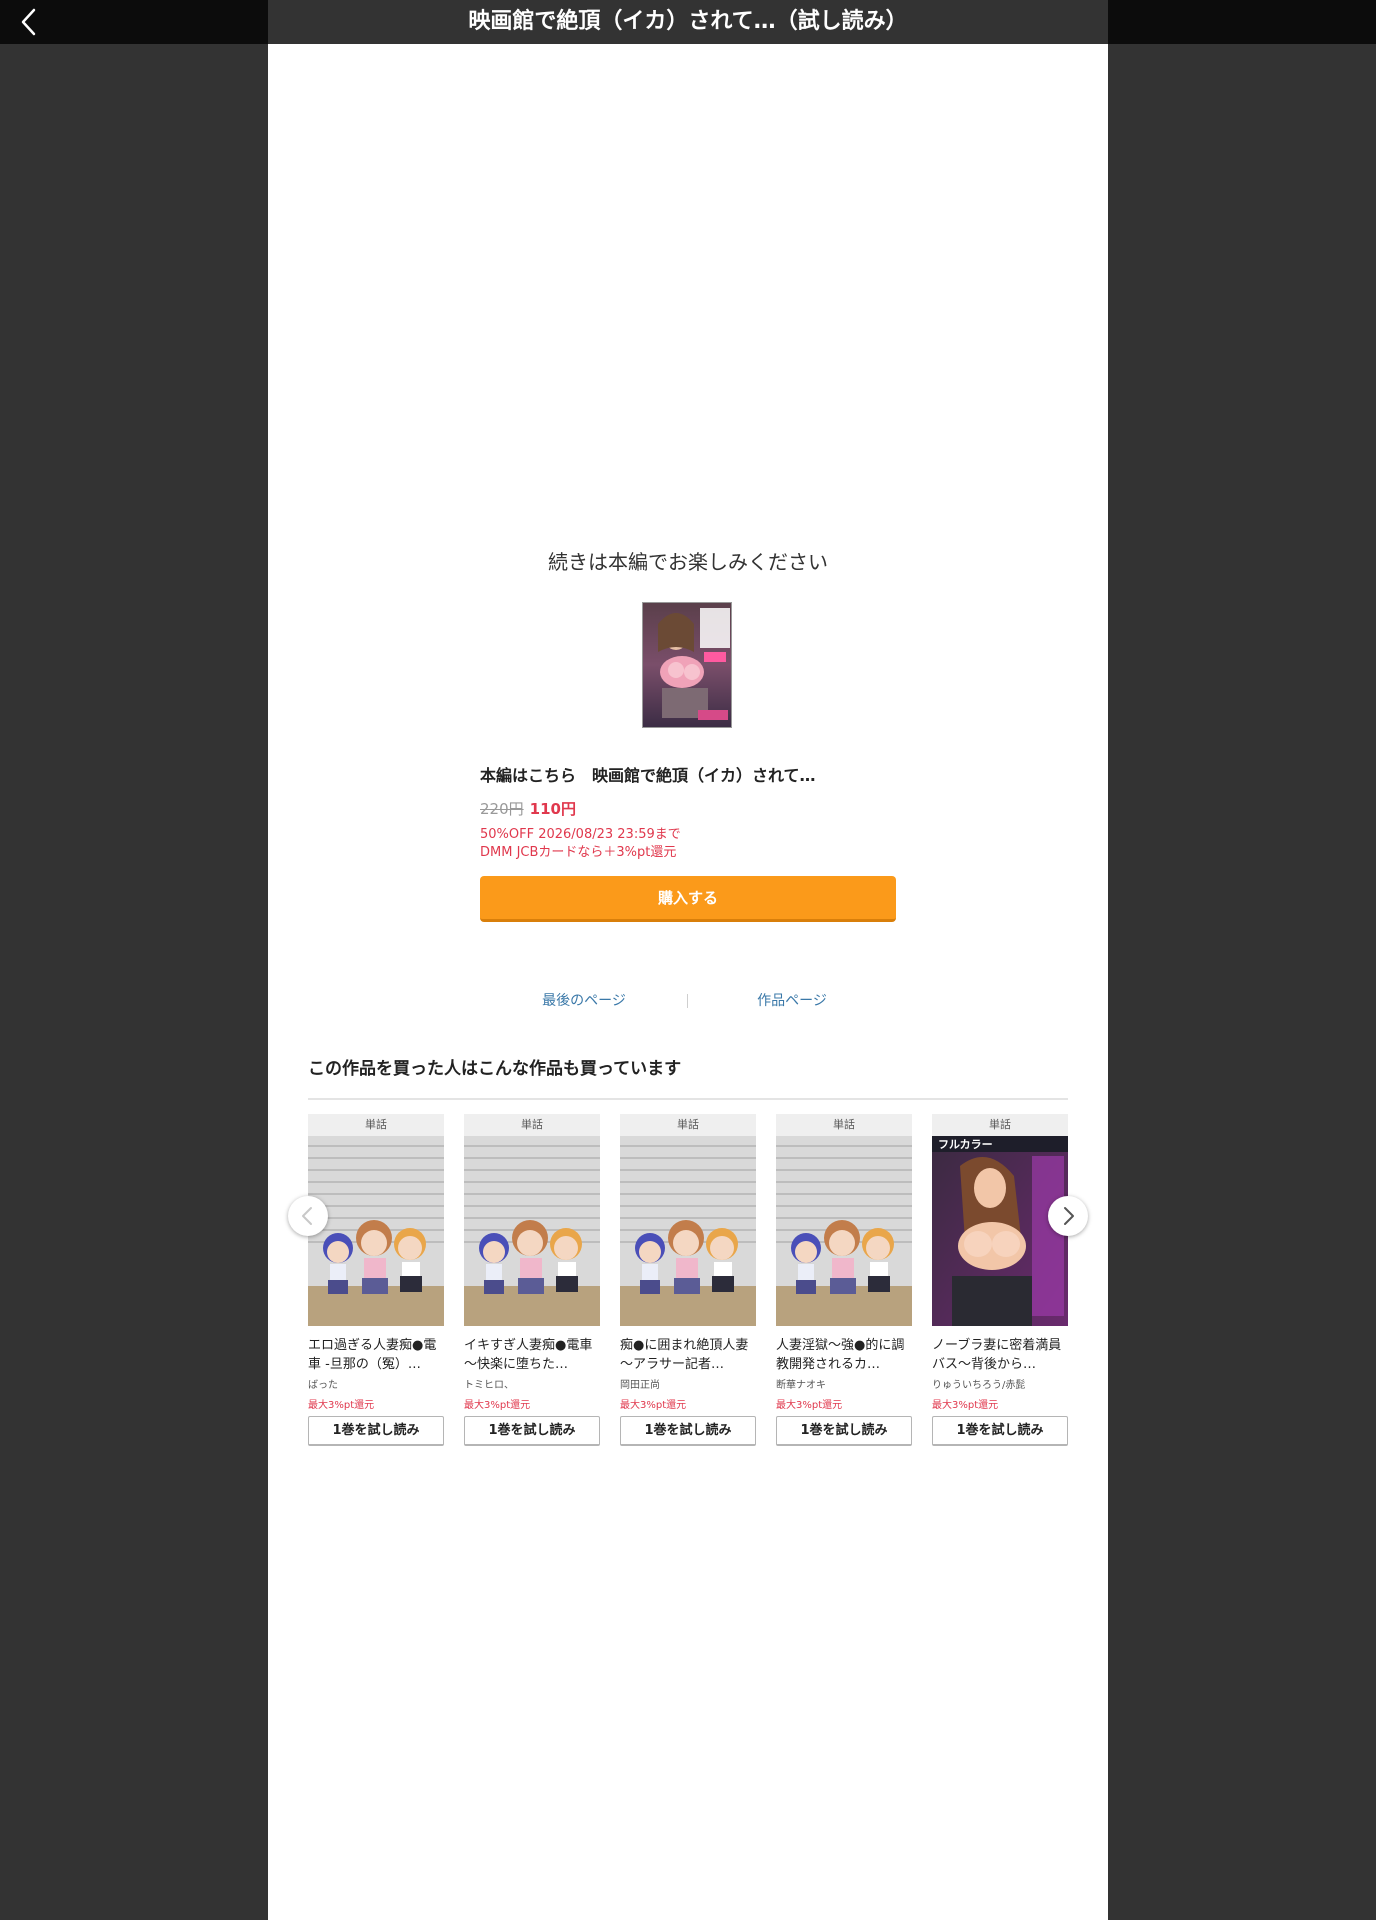 This screenshot has width=1376, height=1920. What do you see at coordinates (532, 1383) in the screenshot?
I see `work-author: トミヒロ、` at bounding box center [532, 1383].